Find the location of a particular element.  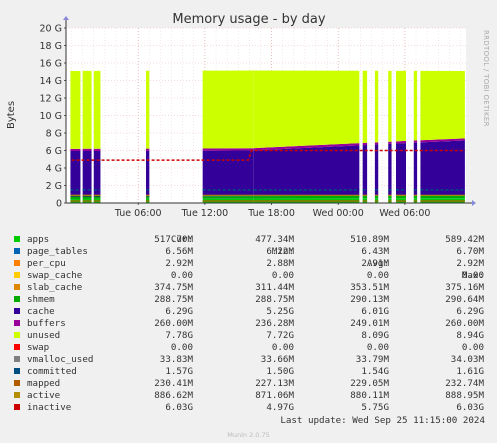

legend-min: 5.25G is located at coordinates (280, 311).